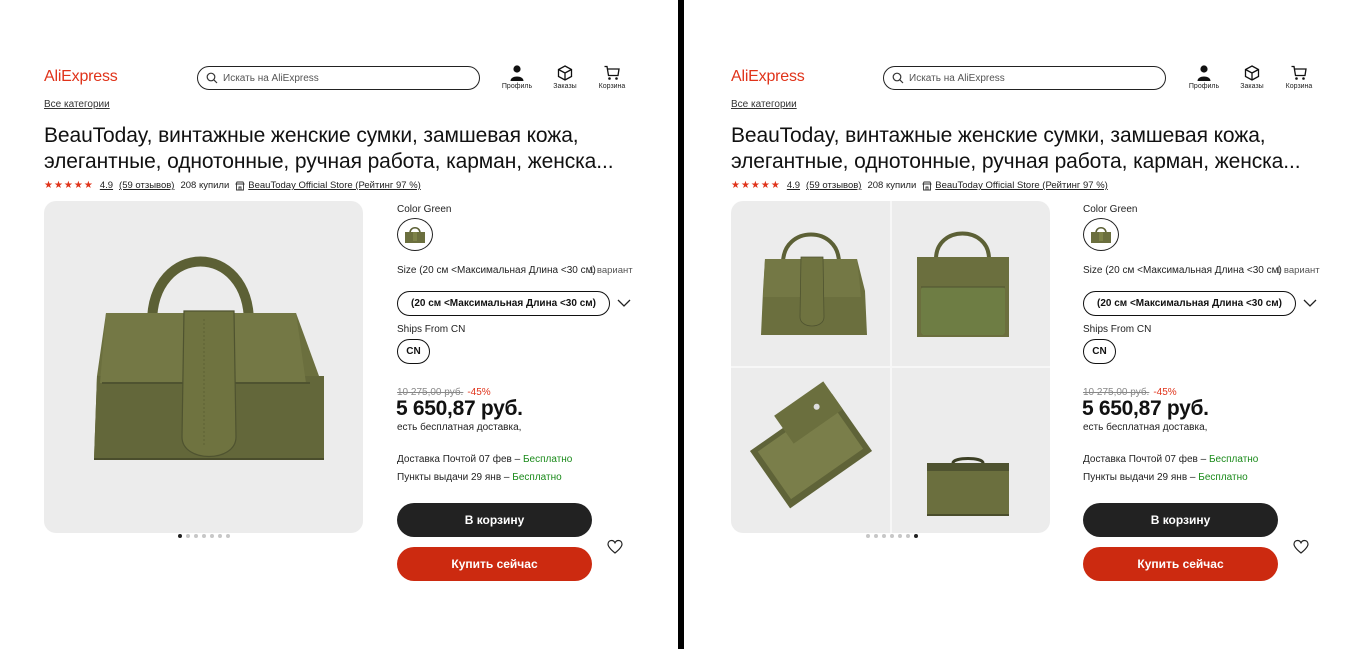 Image resolution: width=1360 pixels, height=649 pixels. What do you see at coordinates (479, 477) in the screenshot?
I see `delivery-pickup-row: Пункты выдачи 29 янв – Бесплатно` at bounding box center [479, 477].